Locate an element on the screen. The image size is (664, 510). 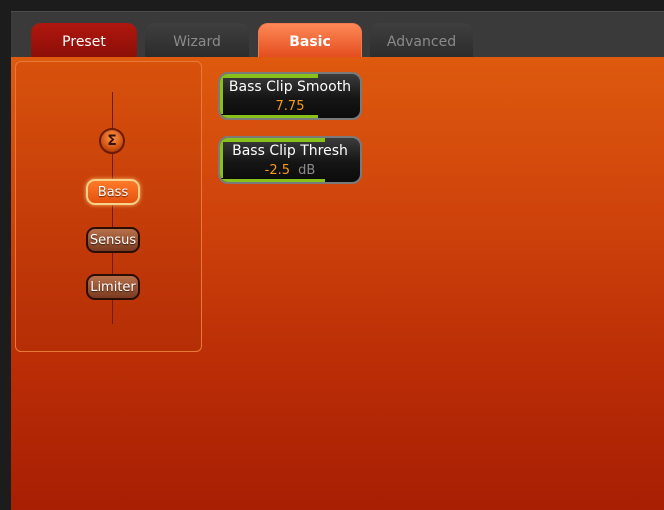
param-value-row: -2.5 dB is located at coordinates (290, 170).